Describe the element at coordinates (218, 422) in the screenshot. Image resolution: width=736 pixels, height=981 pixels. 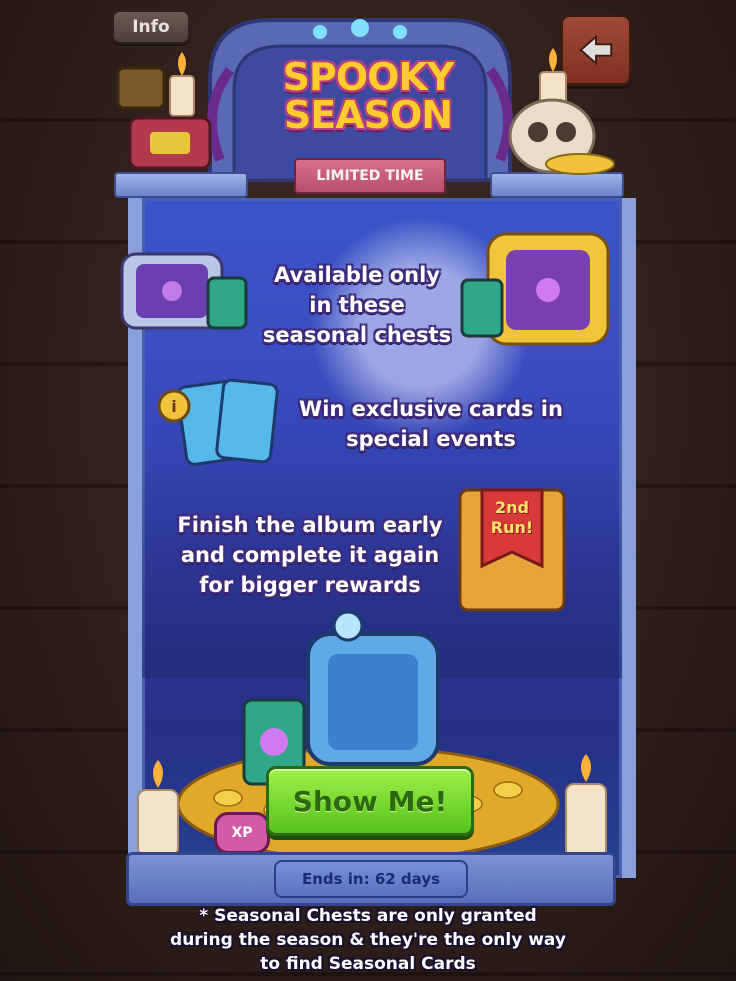
I see `exclusive-cards-icon: i` at that location.